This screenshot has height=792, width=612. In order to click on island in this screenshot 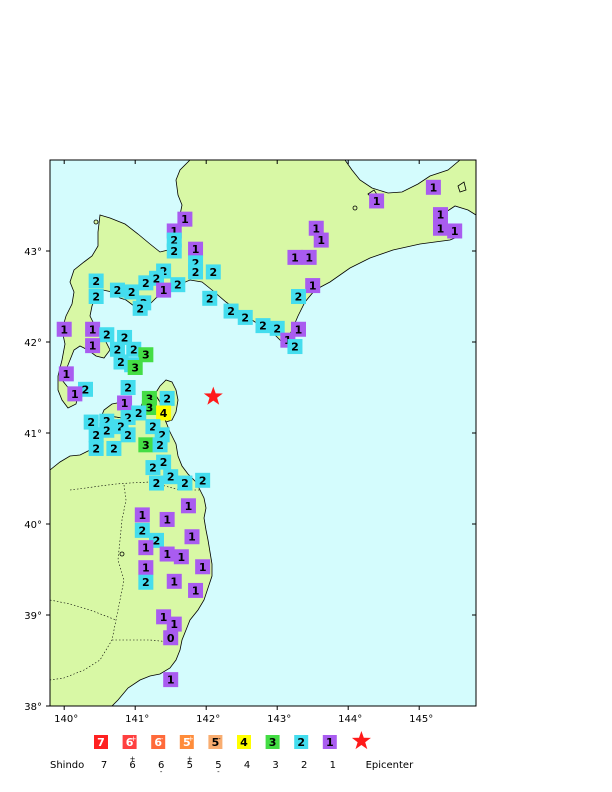, I will do `click(122, 554)`.